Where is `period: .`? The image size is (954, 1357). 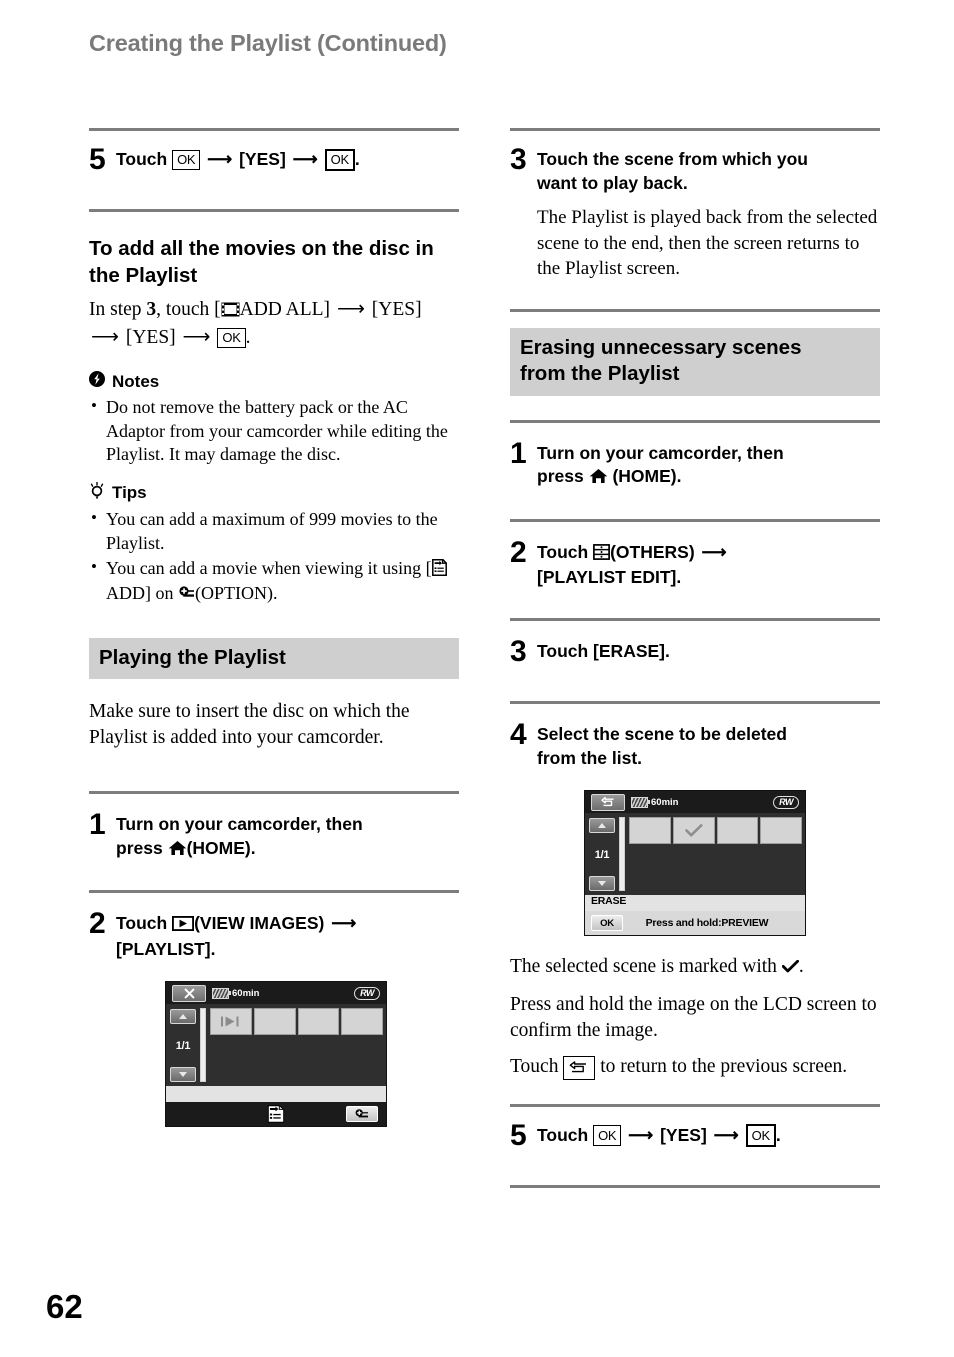 period: . is located at coordinates (248, 338).